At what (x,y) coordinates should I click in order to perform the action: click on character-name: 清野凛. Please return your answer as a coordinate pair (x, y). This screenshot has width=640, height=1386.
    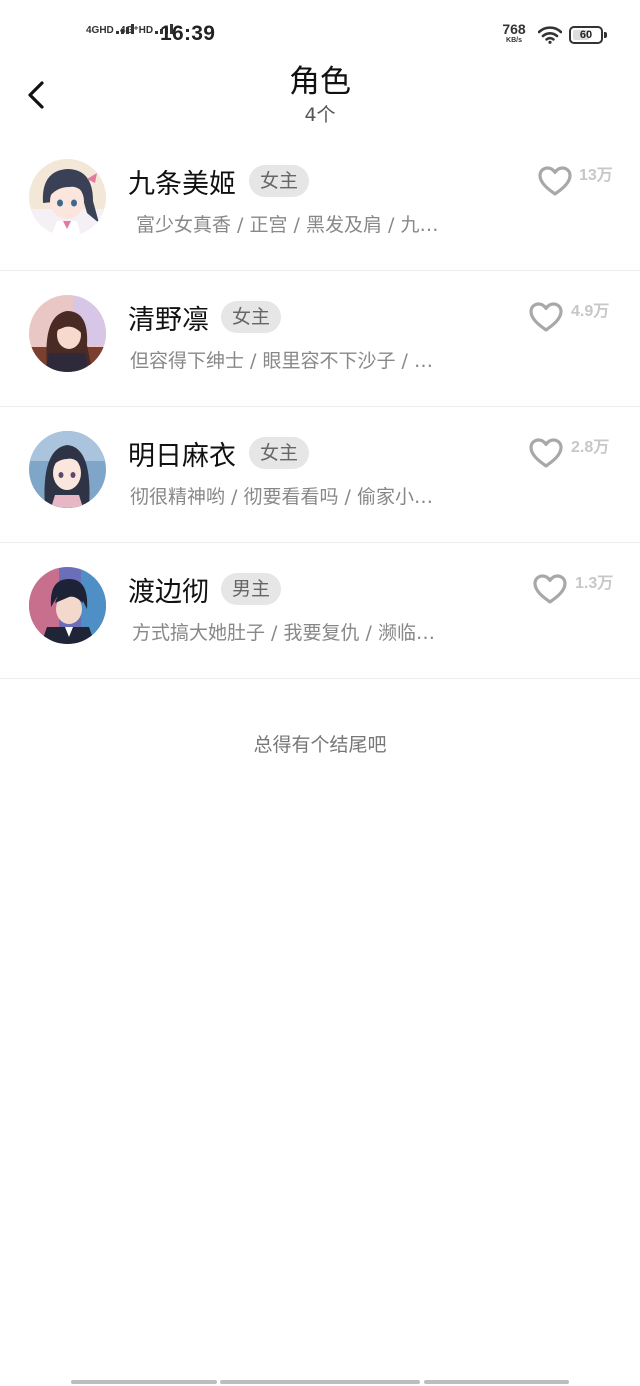
    Looking at the image, I should click on (168, 320).